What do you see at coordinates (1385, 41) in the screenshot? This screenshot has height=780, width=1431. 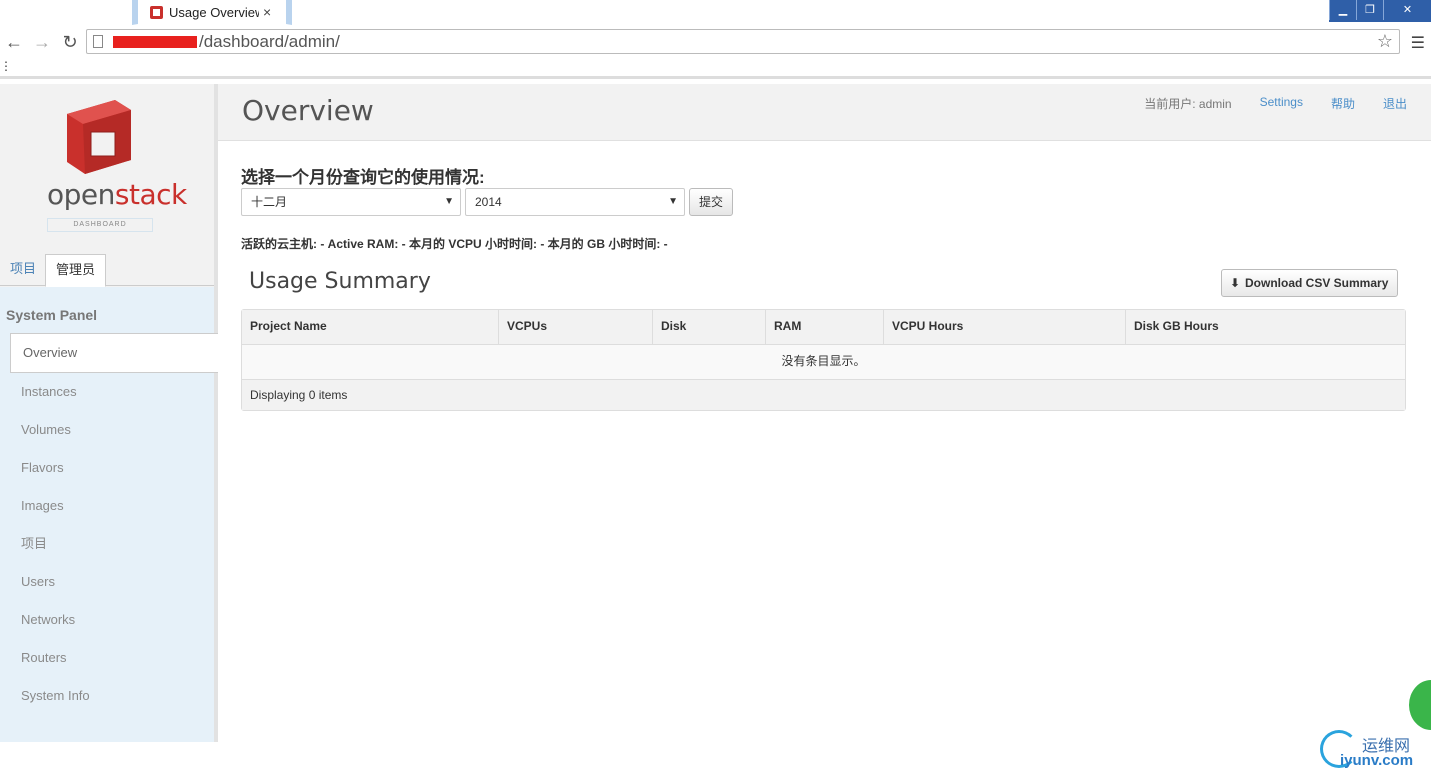 I see `bookmark-star-icon: ☆` at bounding box center [1385, 41].